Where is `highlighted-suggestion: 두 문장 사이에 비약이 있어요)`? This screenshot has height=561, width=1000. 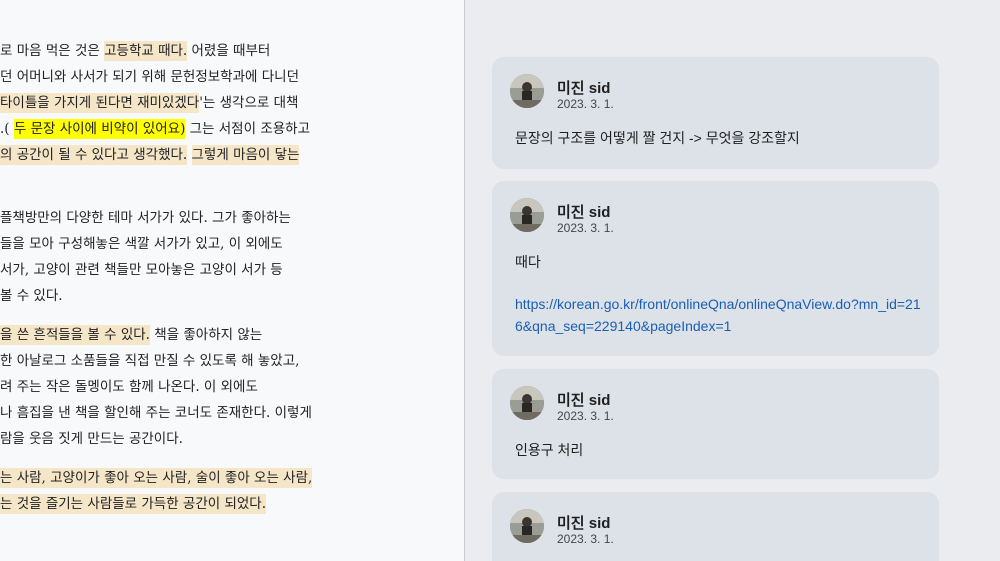 highlighted-suggestion: 두 문장 사이에 비약이 있어요) is located at coordinates (99, 129).